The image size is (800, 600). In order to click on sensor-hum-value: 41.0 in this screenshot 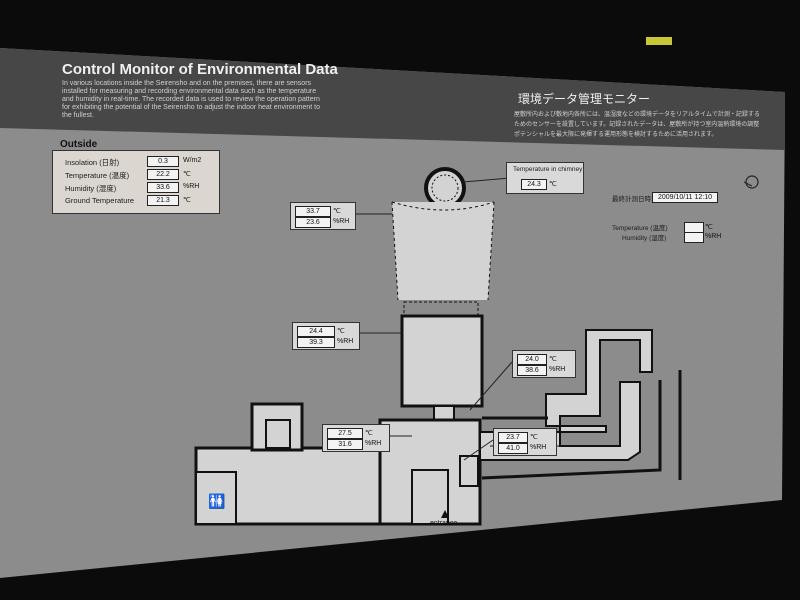, I will do `click(513, 448)`.